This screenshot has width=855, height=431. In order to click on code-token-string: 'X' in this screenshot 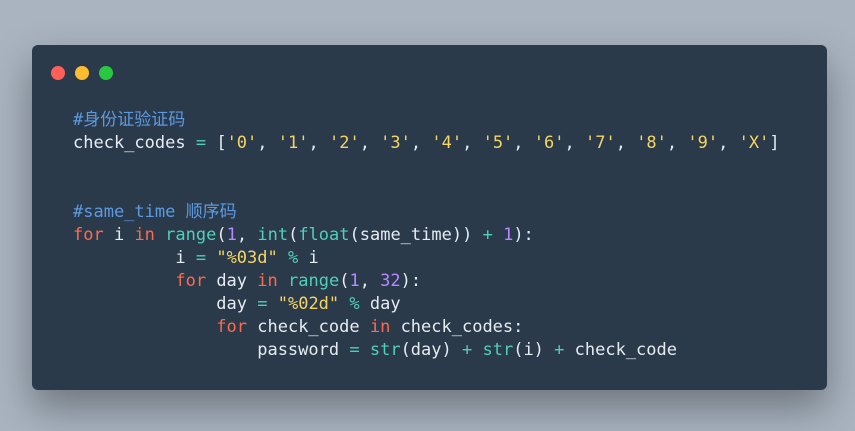, I will do `click(754, 143)`.